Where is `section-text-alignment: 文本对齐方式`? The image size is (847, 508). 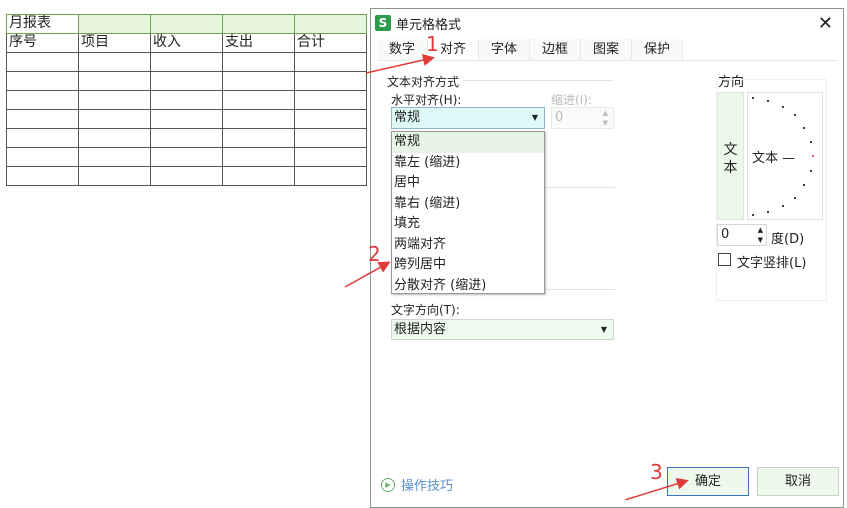
section-text-alignment: 文本对齐方式 is located at coordinates (423, 82).